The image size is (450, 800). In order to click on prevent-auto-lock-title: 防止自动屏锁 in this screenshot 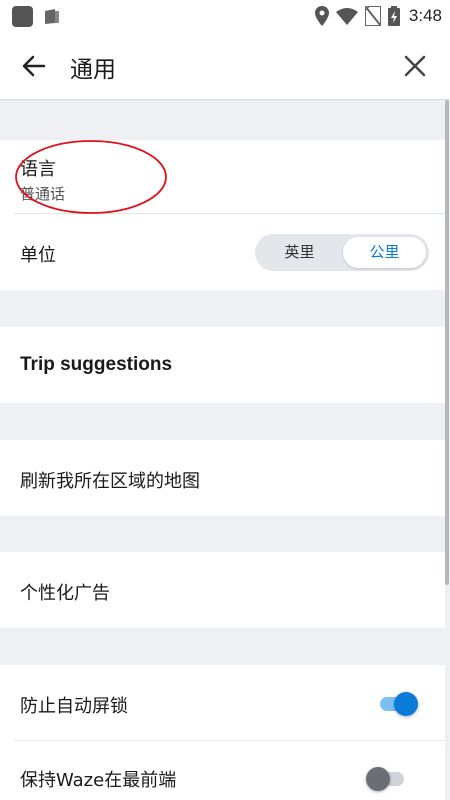, I will do `click(74, 706)`.